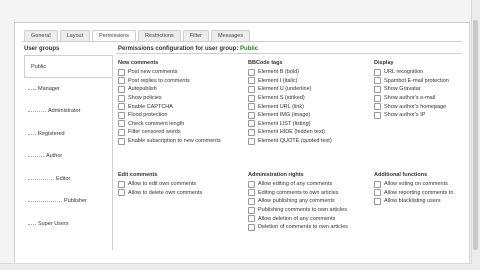  What do you see at coordinates (169, 98) in the screenshot?
I see `option-show-policies: Show policies` at bounding box center [169, 98].